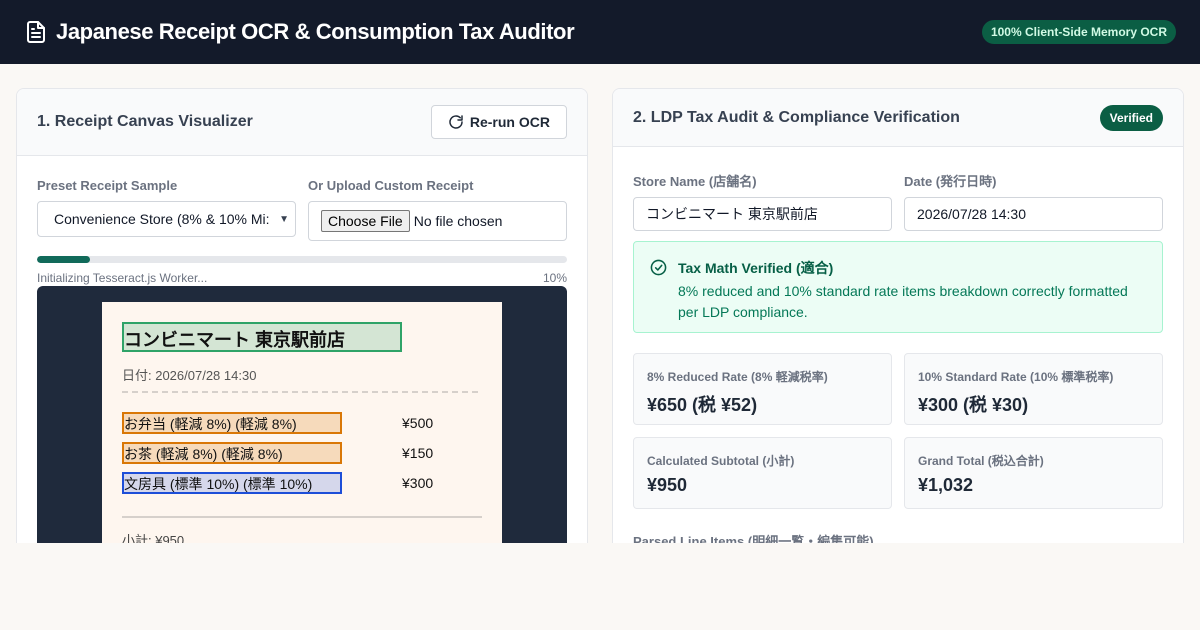 The height and width of the screenshot is (630, 1200). Describe the element at coordinates (162, 219) in the screenshot. I see `preset-selected-value: Convenience Store (8% & 10% Mi:` at that location.